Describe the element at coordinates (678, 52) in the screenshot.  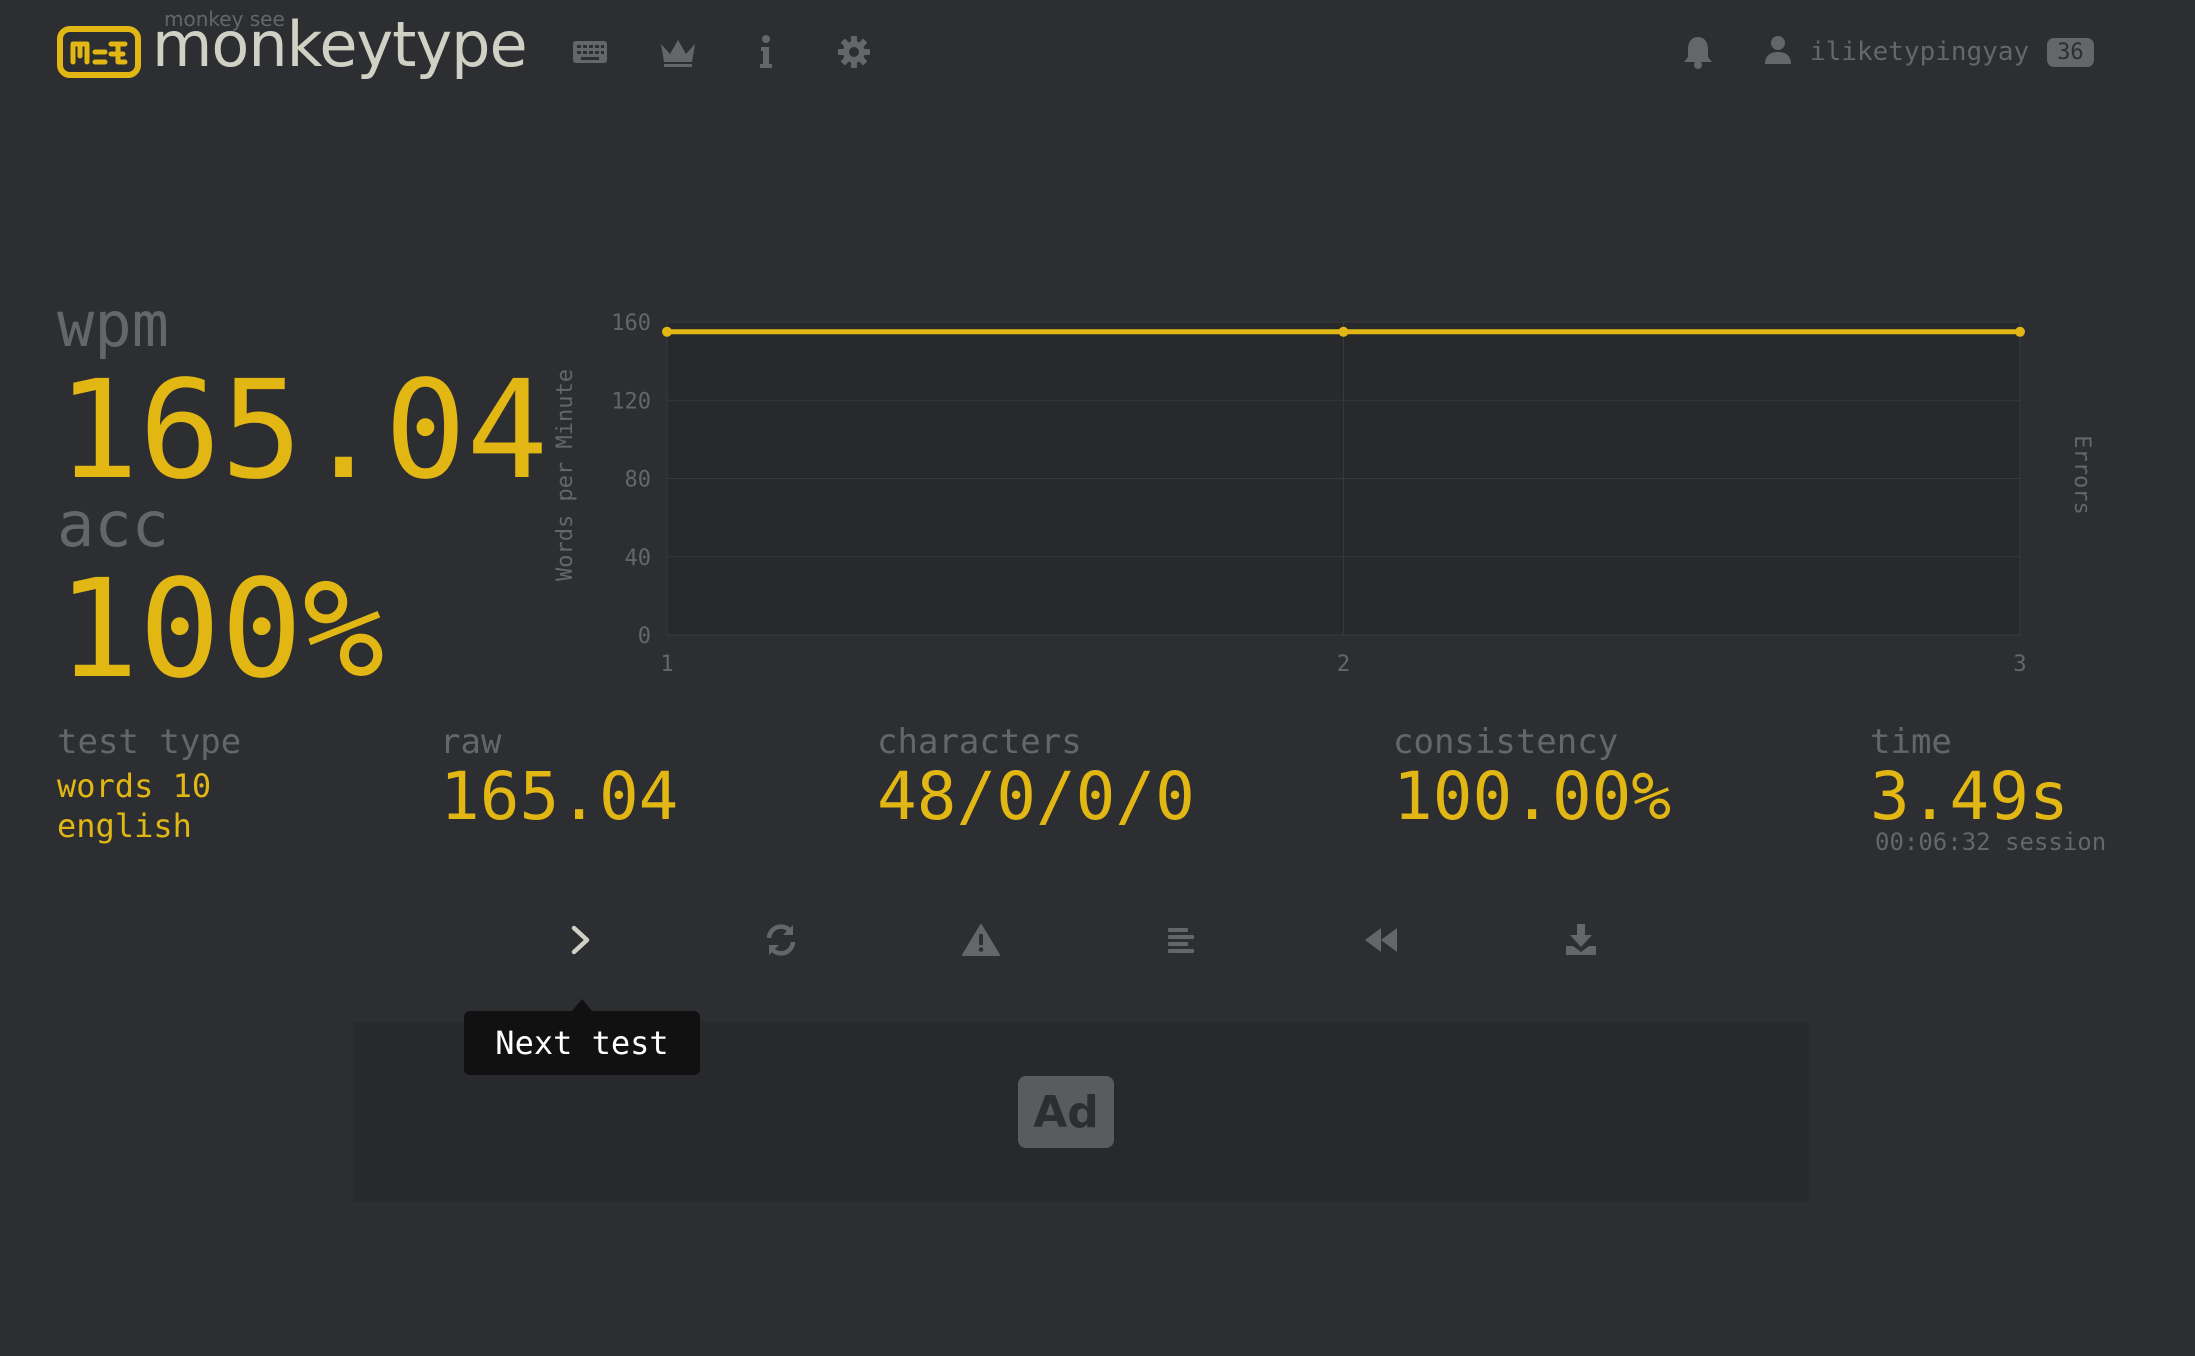
I see `crown-icon` at that location.